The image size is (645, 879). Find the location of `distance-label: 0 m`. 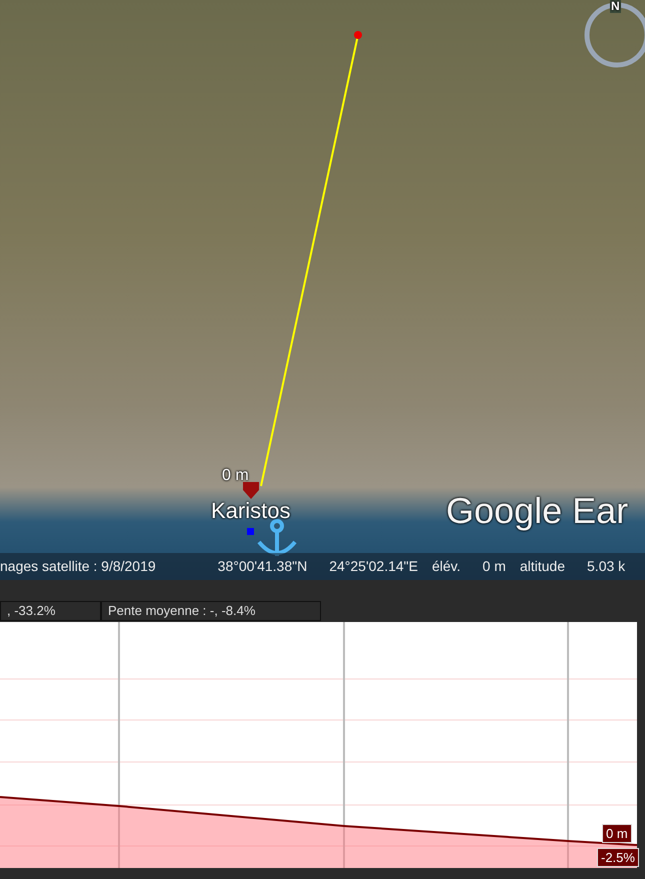

distance-label: 0 m is located at coordinates (235, 476).